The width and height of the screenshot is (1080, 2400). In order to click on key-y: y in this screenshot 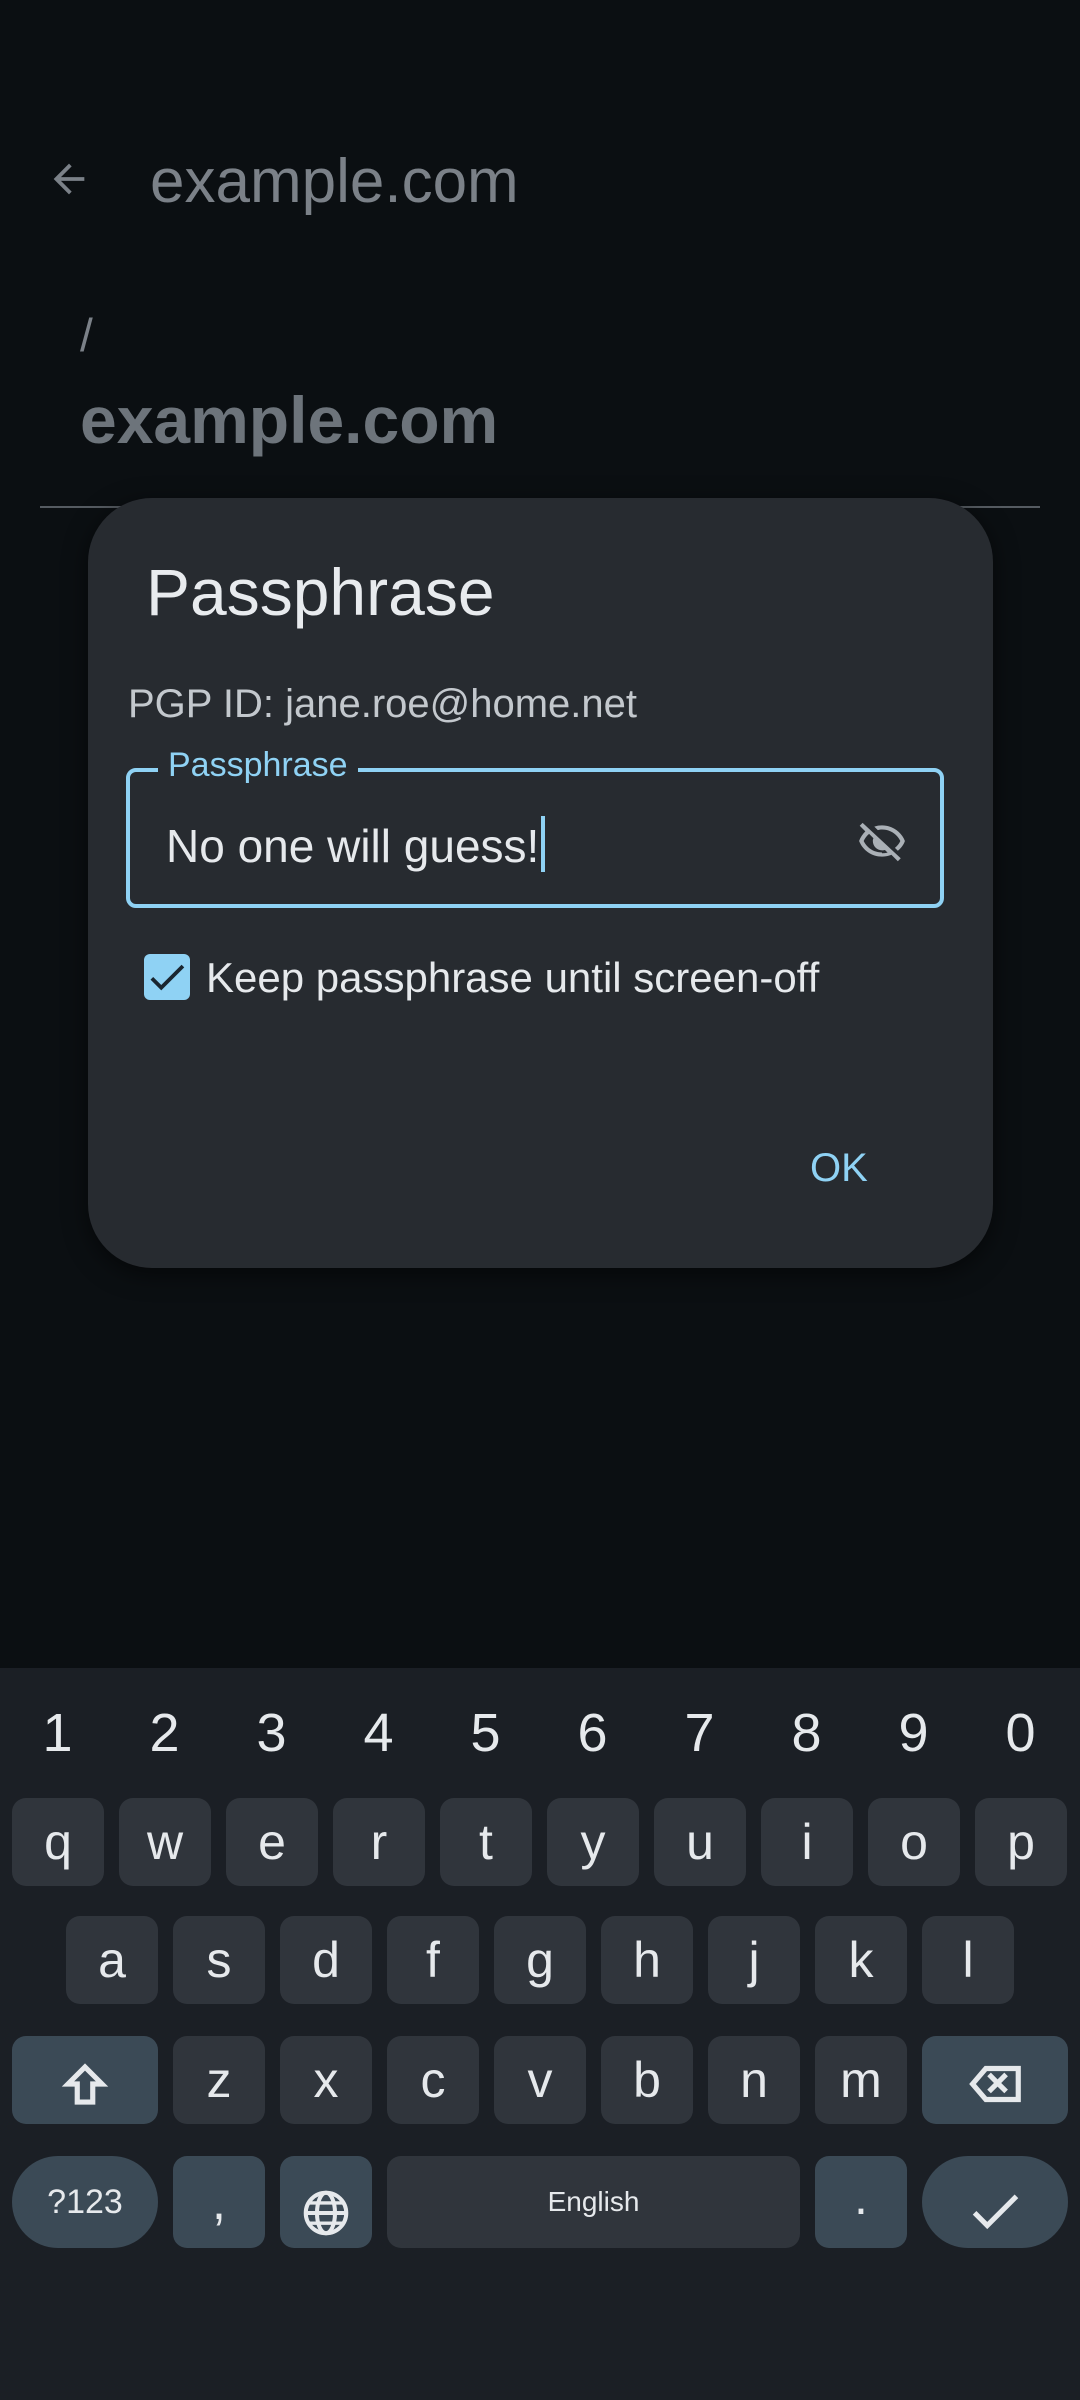, I will do `click(593, 1842)`.